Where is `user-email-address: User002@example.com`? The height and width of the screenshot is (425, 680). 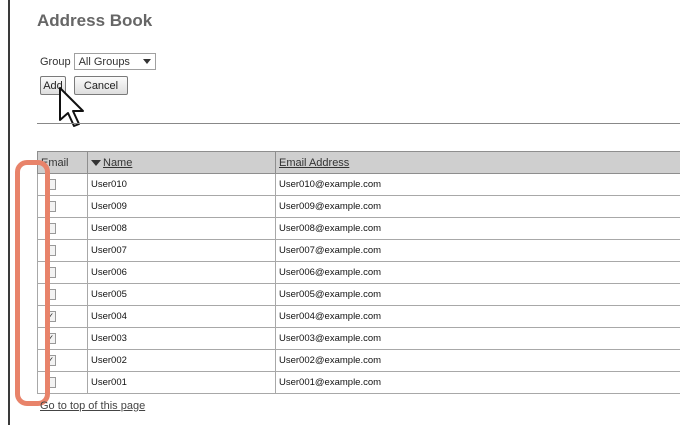
user-email-address: User002@example.com is located at coordinates (477, 360).